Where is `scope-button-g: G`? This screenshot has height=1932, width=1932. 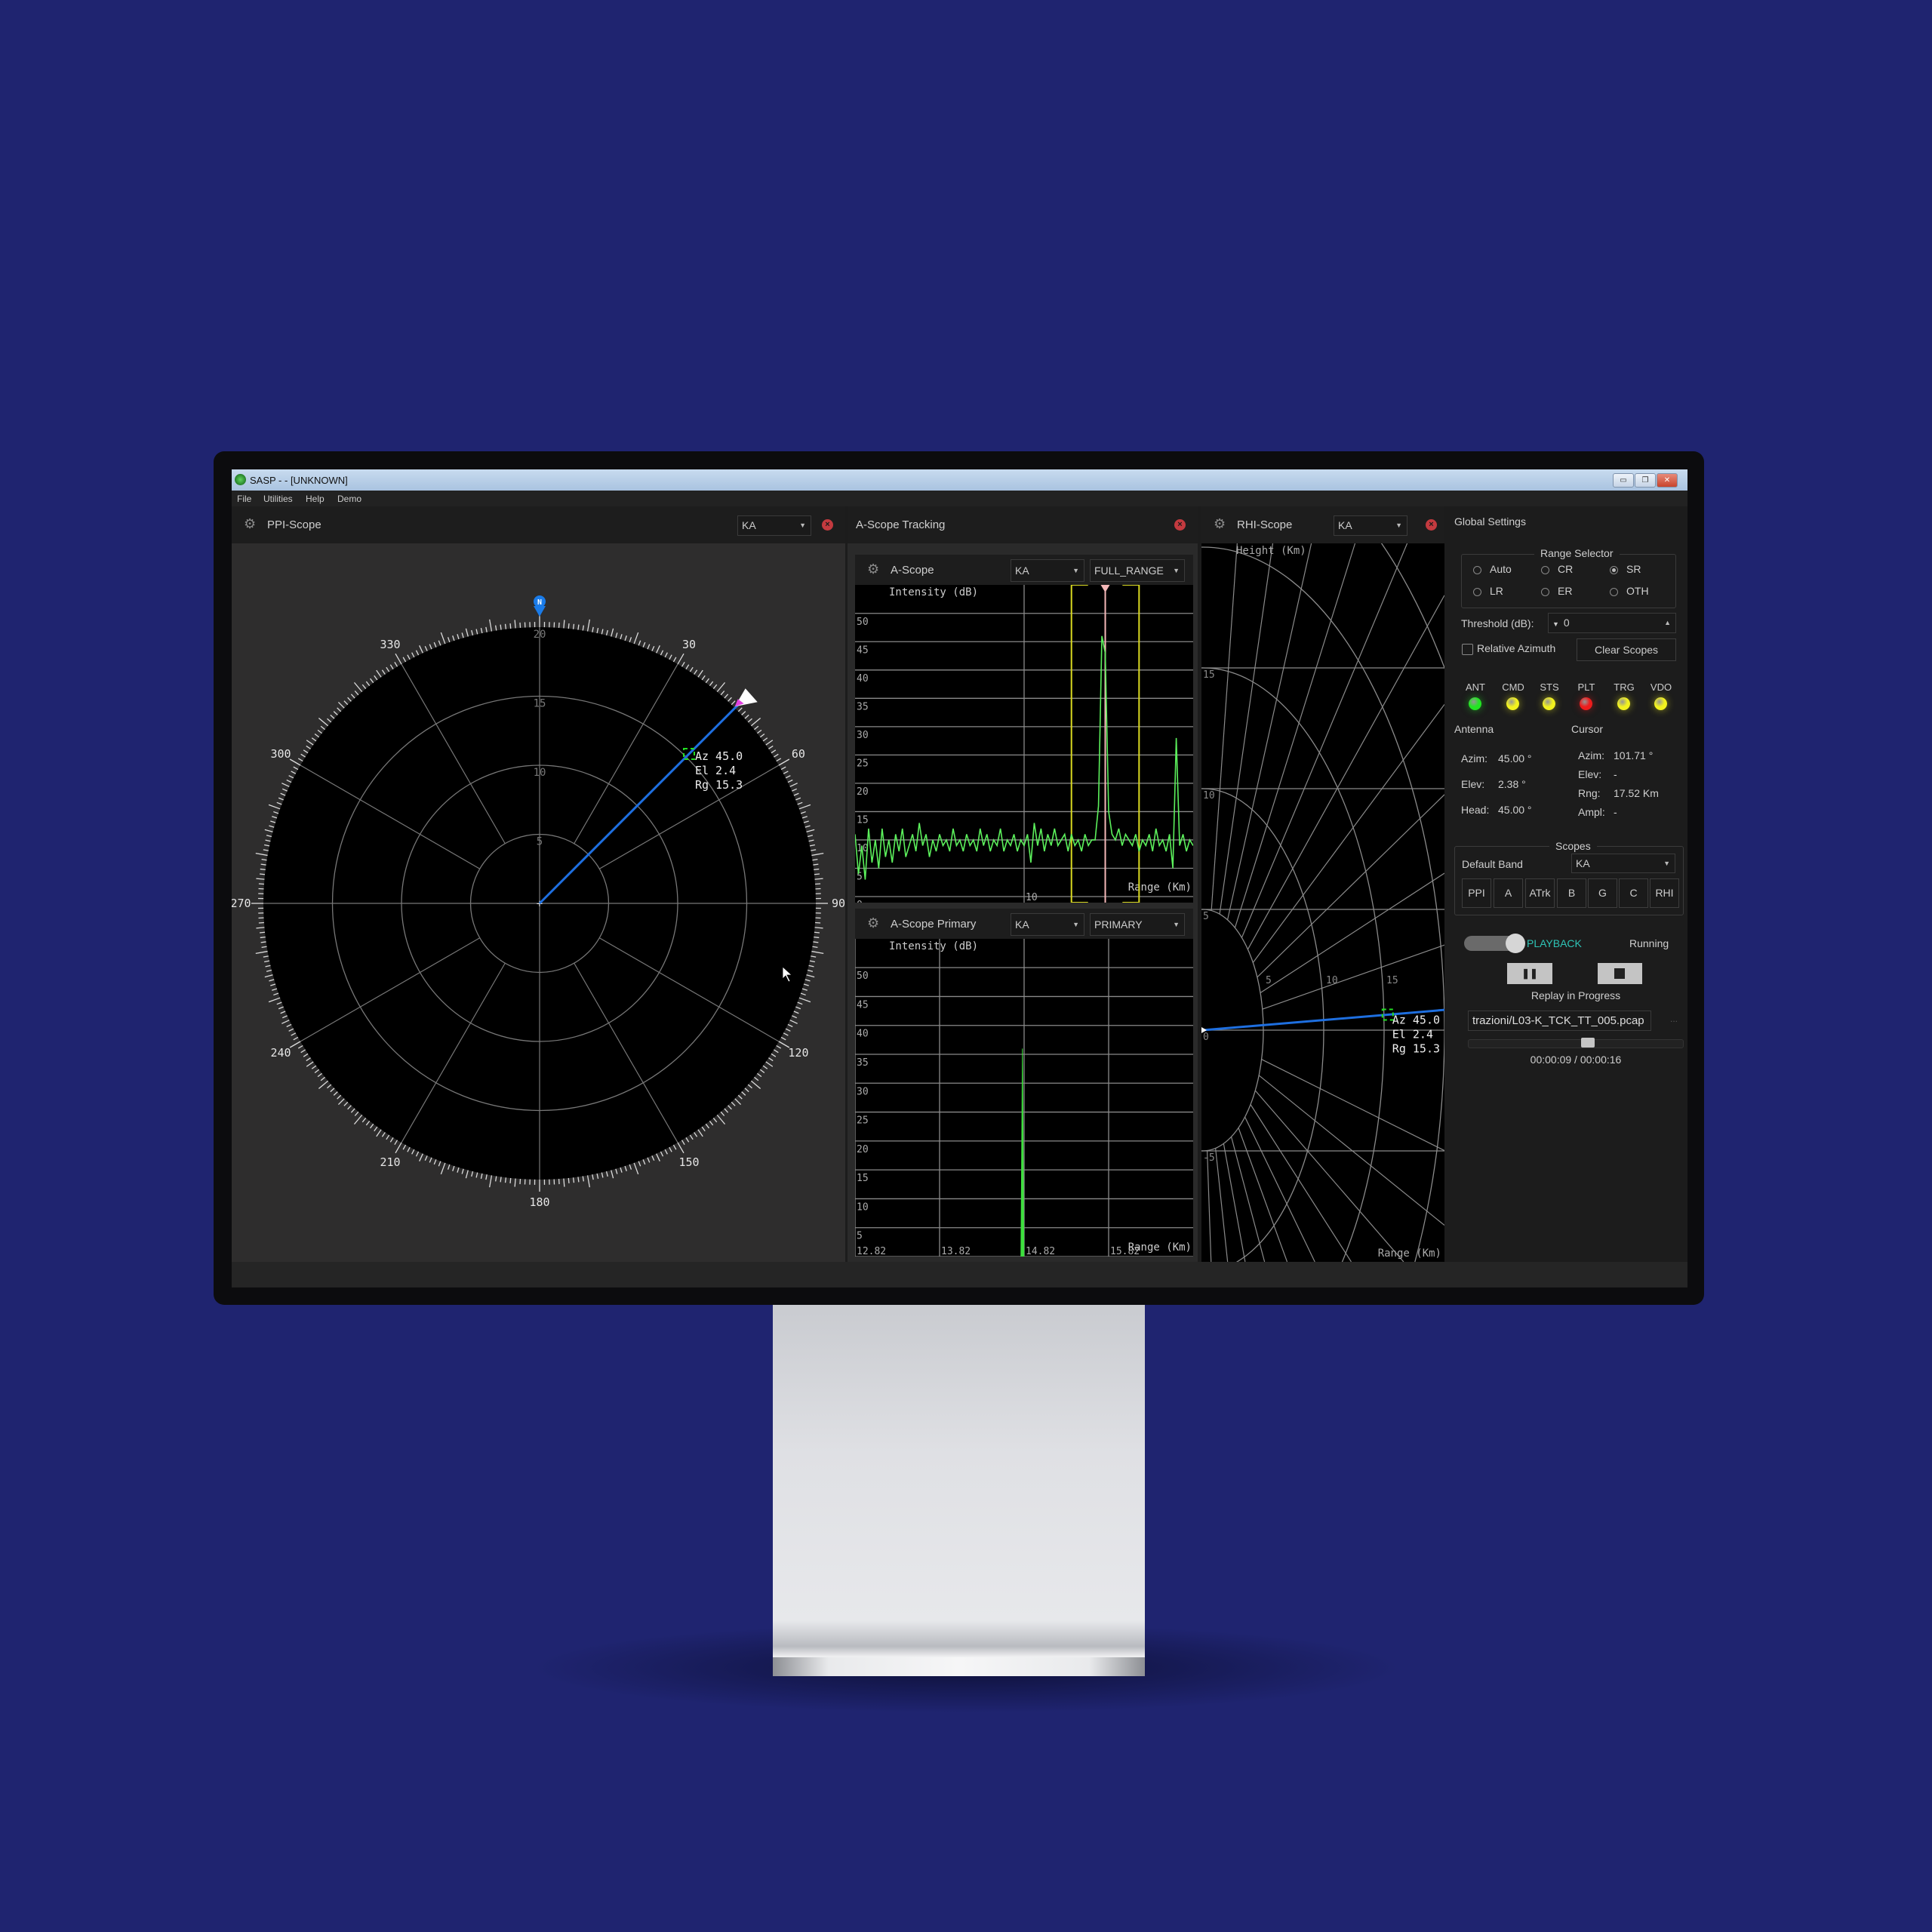
scope-button-g: G is located at coordinates (1602, 893).